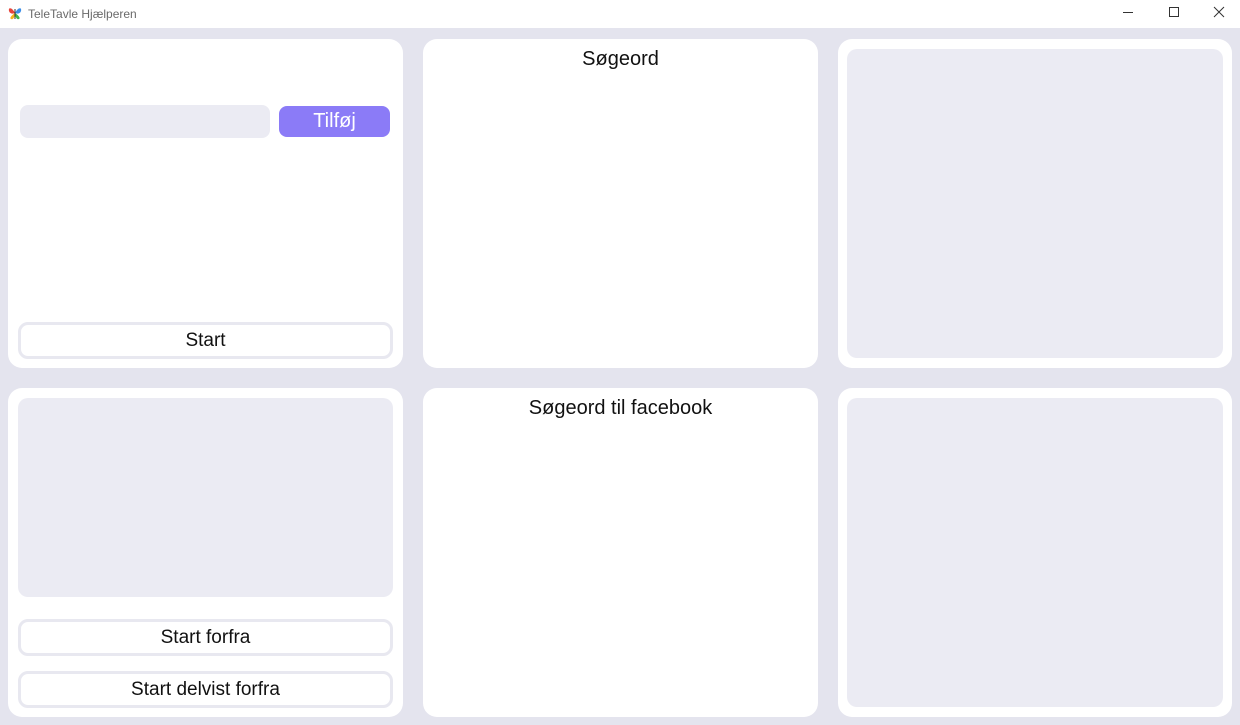  I want to click on start-button: Start, so click(205, 340).